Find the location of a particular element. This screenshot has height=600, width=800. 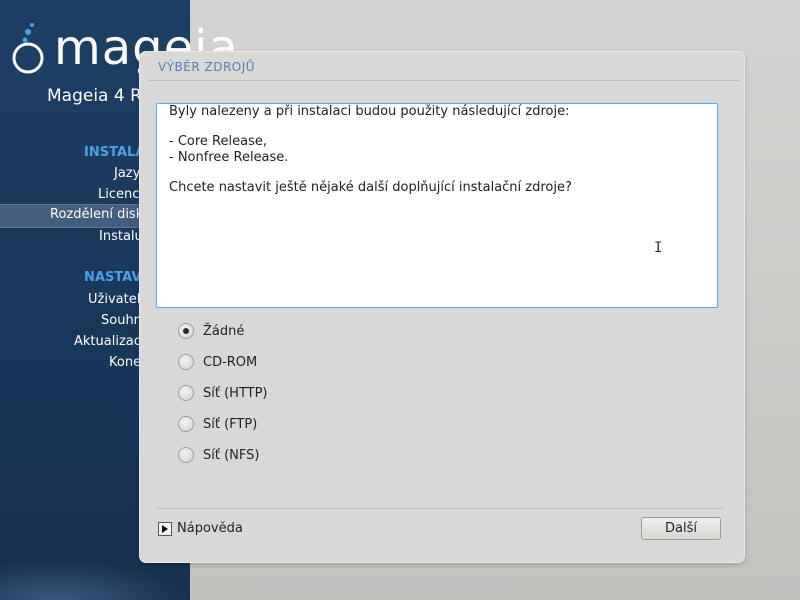

option-network-ftp: Síť (FTP) is located at coordinates (217, 424).